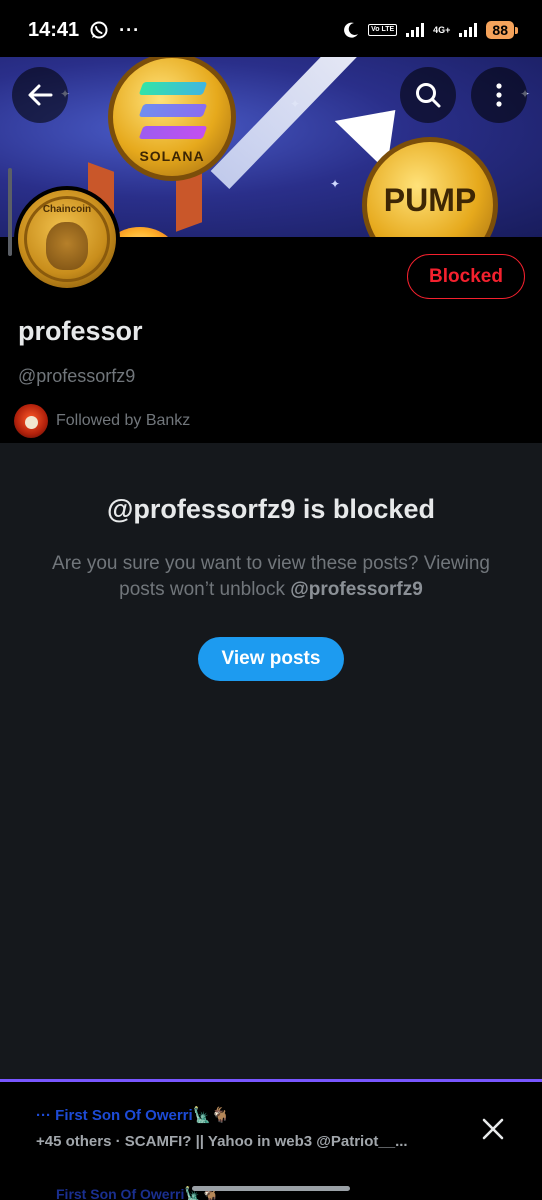 The image size is (542, 1200). What do you see at coordinates (67, 209) in the screenshot?
I see `avatar-coin-text: Chaincoin` at bounding box center [67, 209].